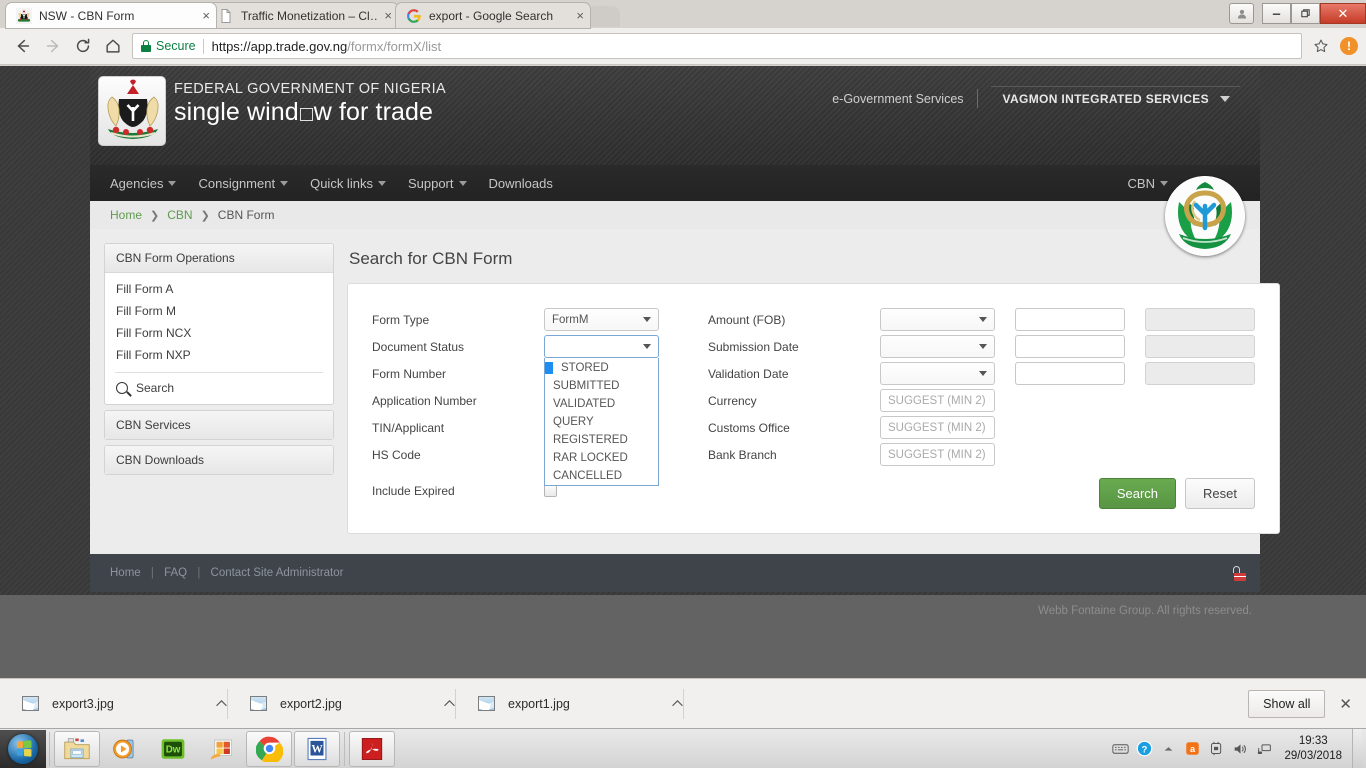 The height and width of the screenshot is (768, 1366). What do you see at coordinates (1287, 703) in the screenshot?
I see `show-all-downloads-button: Show all` at bounding box center [1287, 703].